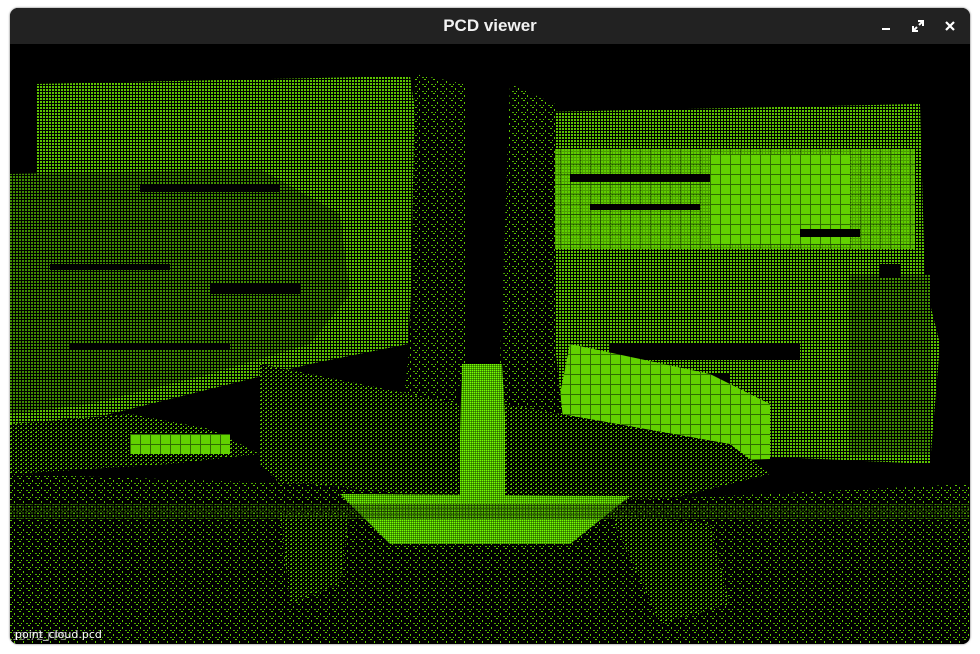 The image size is (980, 654). I want to click on filename-label: point_cloud.pcd, so click(58, 634).